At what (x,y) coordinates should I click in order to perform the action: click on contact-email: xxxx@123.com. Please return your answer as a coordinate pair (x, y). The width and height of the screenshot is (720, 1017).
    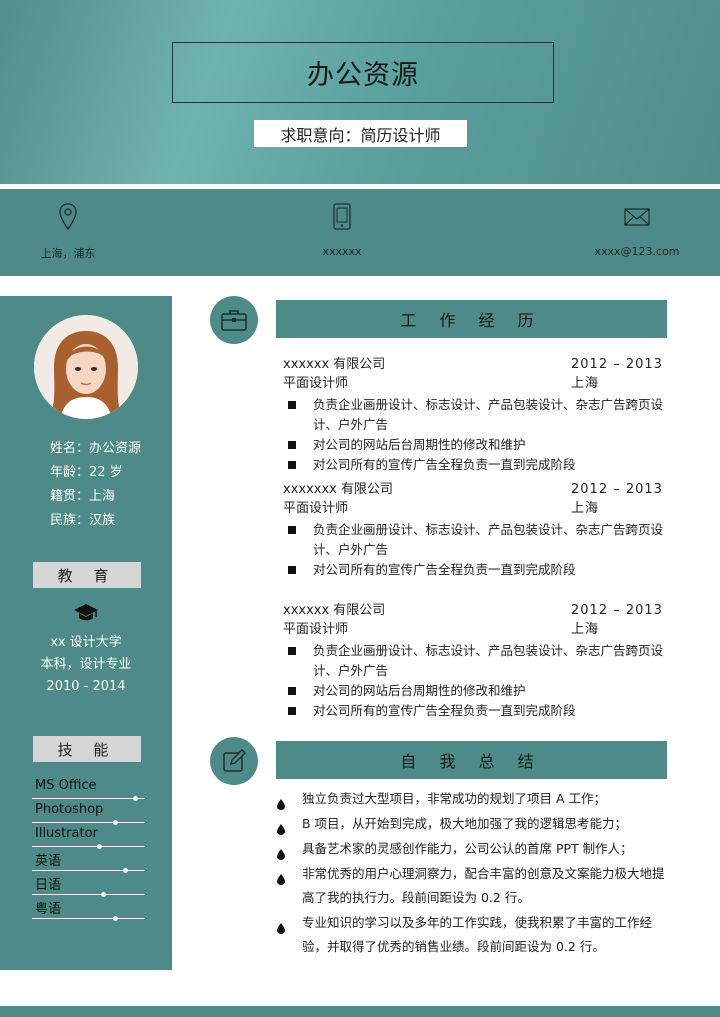
    Looking at the image, I should click on (637, 229).